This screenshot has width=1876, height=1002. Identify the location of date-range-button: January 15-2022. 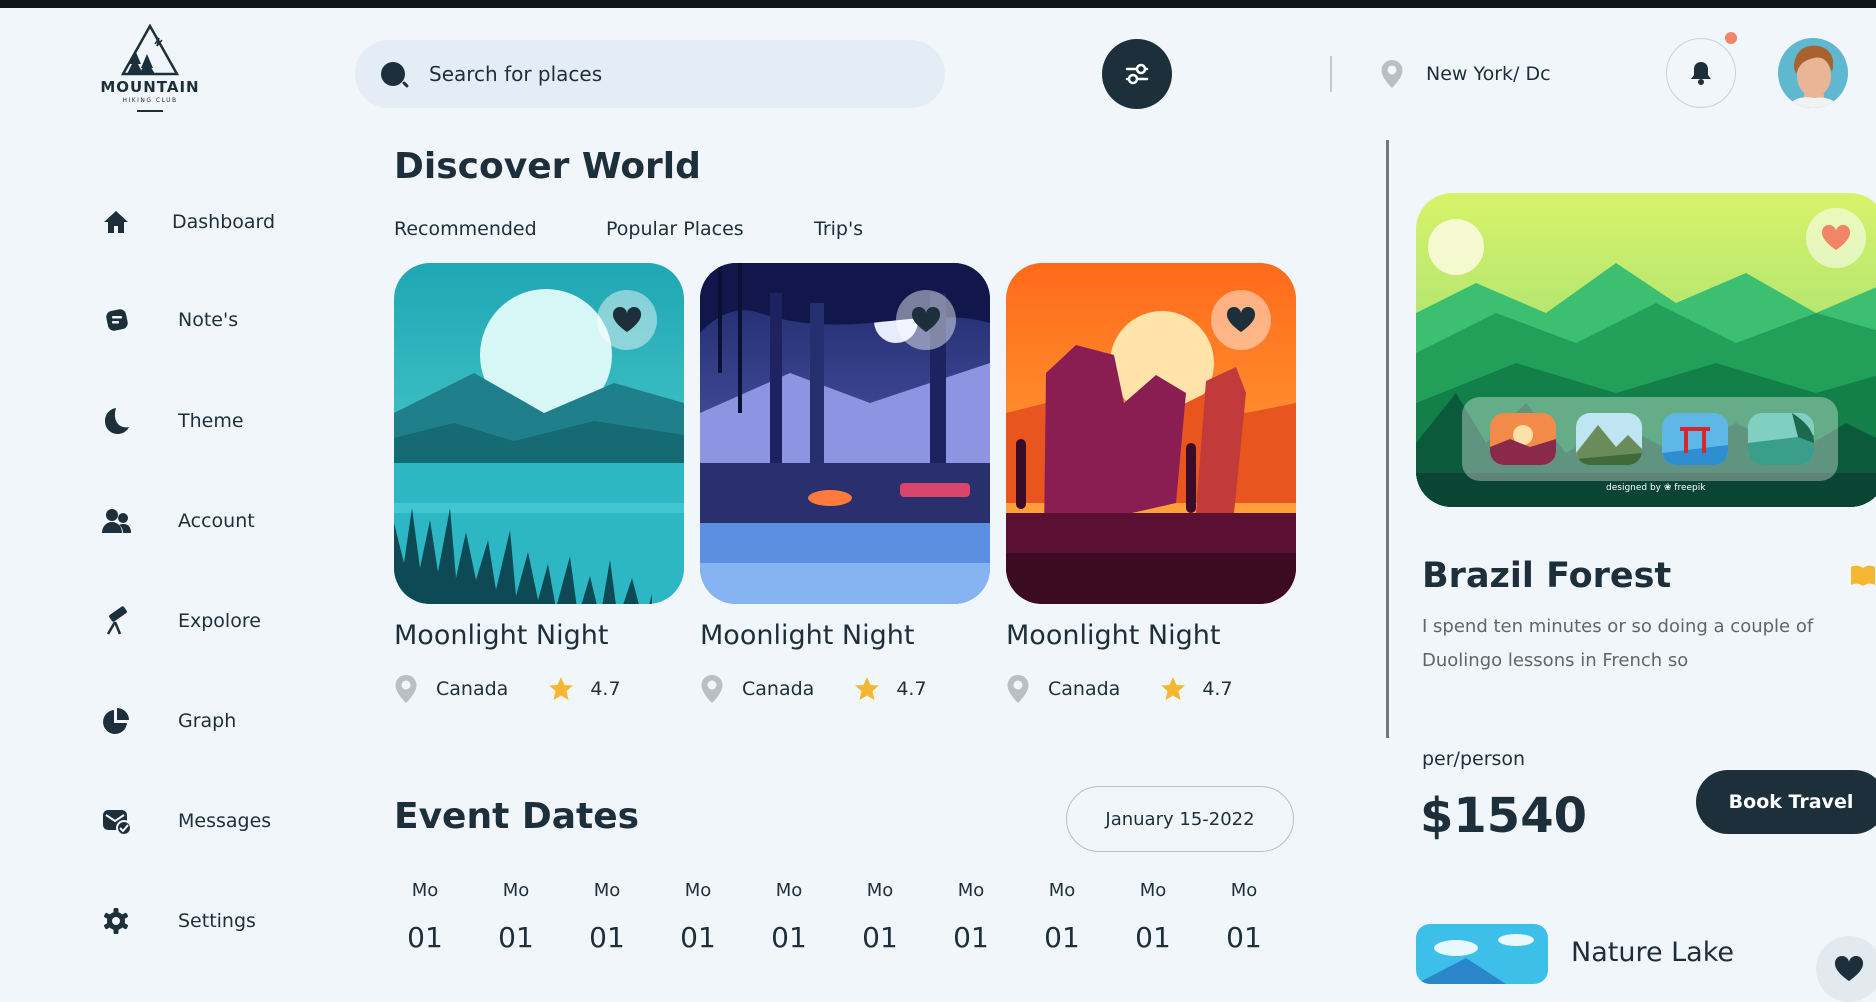
(1180, 819).